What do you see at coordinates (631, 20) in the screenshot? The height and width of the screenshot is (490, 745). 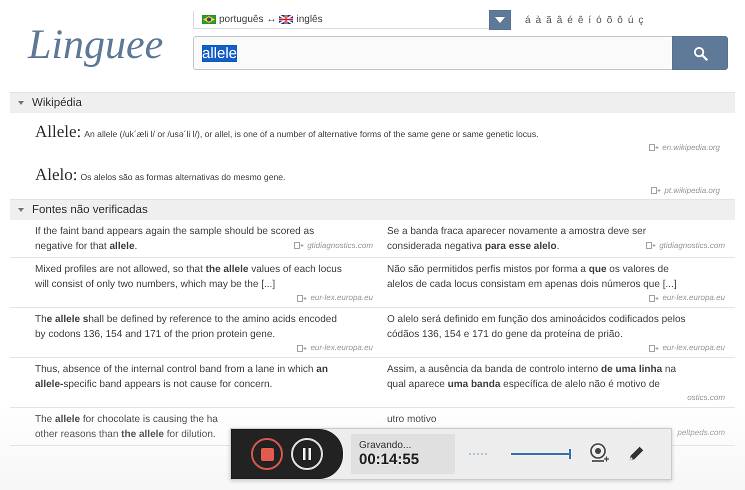 I see `special-character: ú` at bounding box center [631, 20].